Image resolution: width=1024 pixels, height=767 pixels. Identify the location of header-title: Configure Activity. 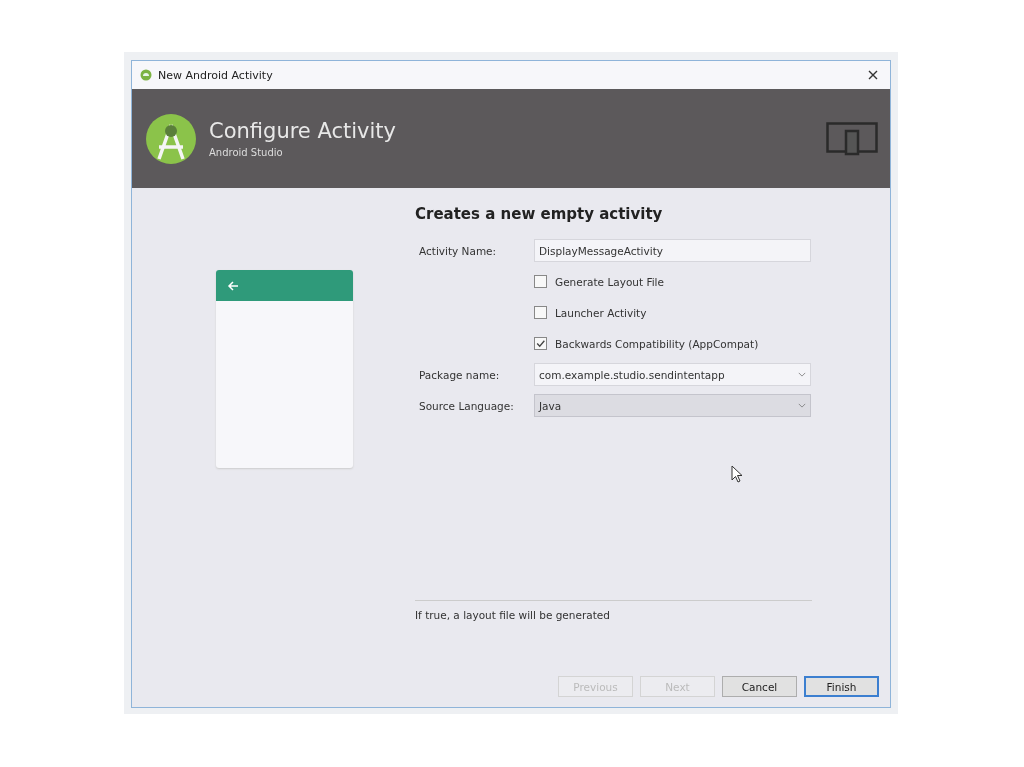
(303, 131).